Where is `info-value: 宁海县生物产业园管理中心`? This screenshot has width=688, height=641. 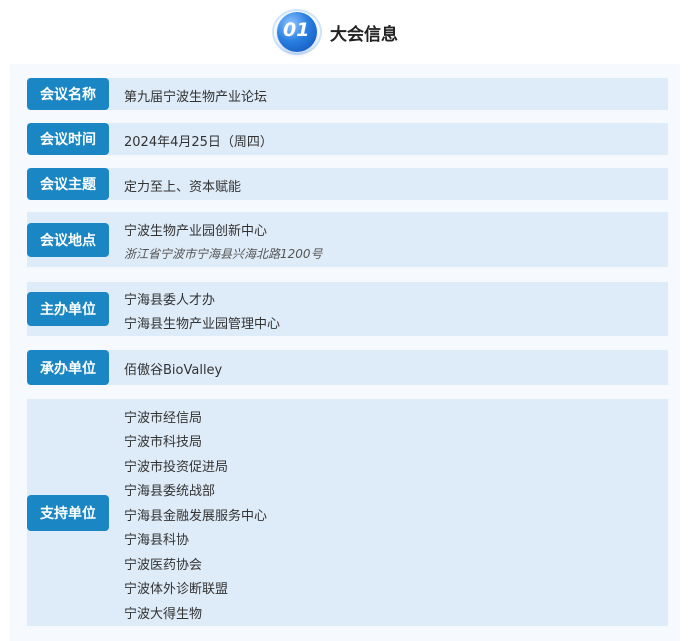
info-value: 宁海县生物产业园管理中心 is located at coordinates (202, 324).